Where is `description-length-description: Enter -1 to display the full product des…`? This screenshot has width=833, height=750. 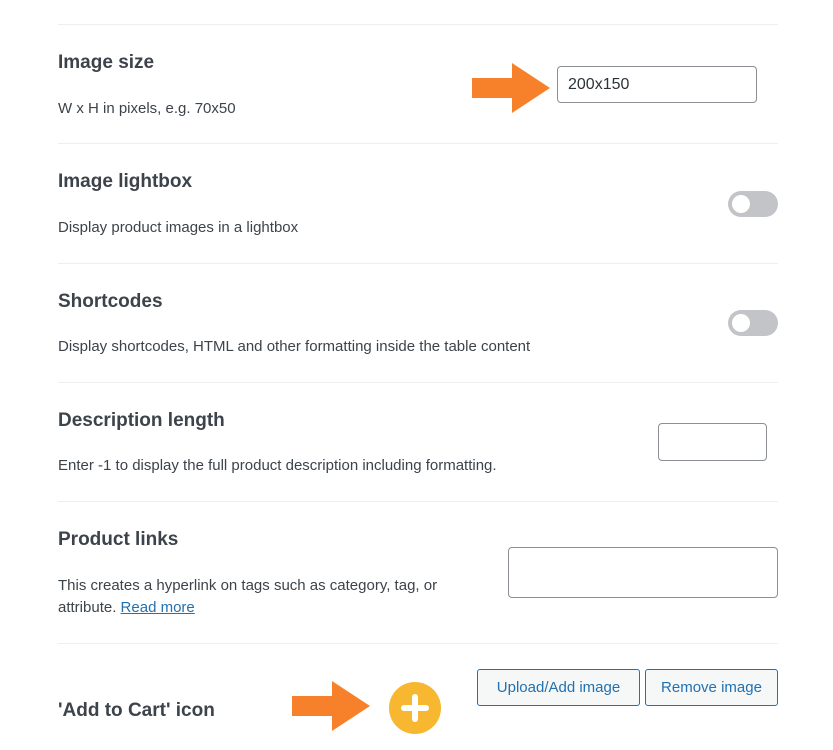 description-length-description: Enter -1 to display the full product des… is located at coordinates (277, 465).